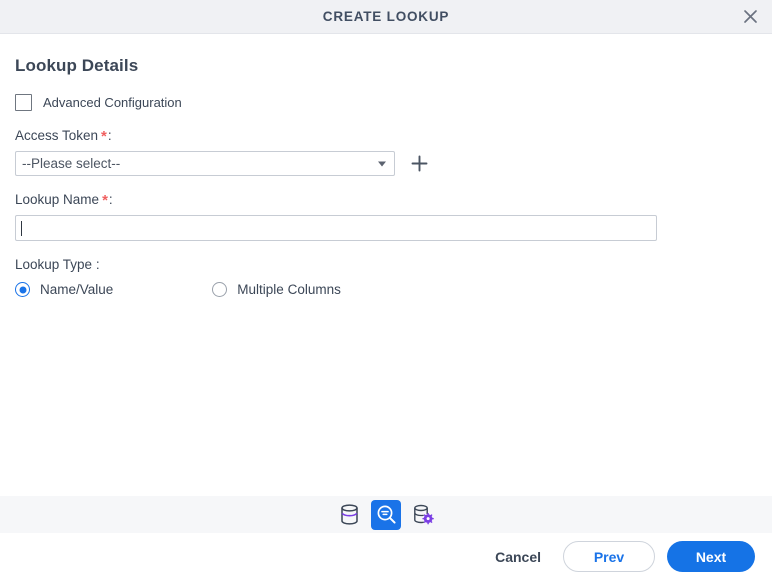 This screenshot has width=772, height=580. I want to click on access-token-selected-value: --Please select--, so click(71, 163).